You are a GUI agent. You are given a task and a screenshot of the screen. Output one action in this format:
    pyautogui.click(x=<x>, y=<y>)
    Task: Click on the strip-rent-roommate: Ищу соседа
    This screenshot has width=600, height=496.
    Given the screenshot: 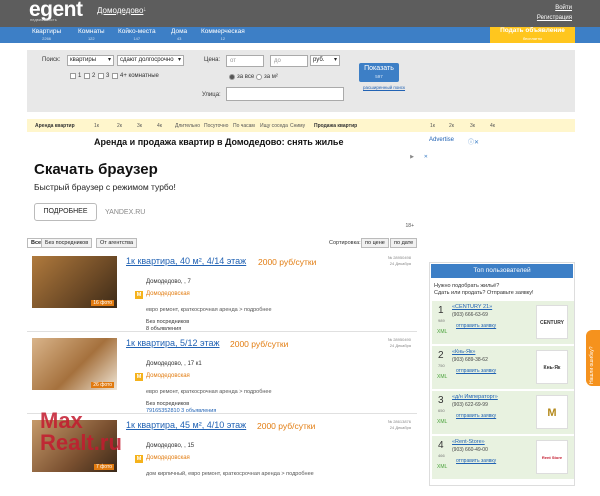 What is the action you would take?
    pyautogui.click(x=274, y=126)
    